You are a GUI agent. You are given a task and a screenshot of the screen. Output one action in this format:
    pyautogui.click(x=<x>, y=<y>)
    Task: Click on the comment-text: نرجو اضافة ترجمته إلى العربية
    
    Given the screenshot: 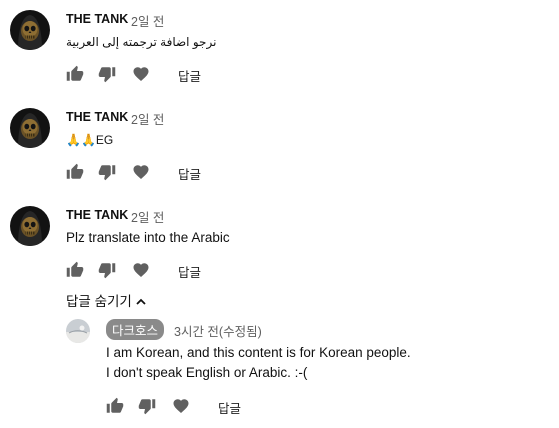 What is the action you would take?
    pyautogui.click(x=141, y=42)
    